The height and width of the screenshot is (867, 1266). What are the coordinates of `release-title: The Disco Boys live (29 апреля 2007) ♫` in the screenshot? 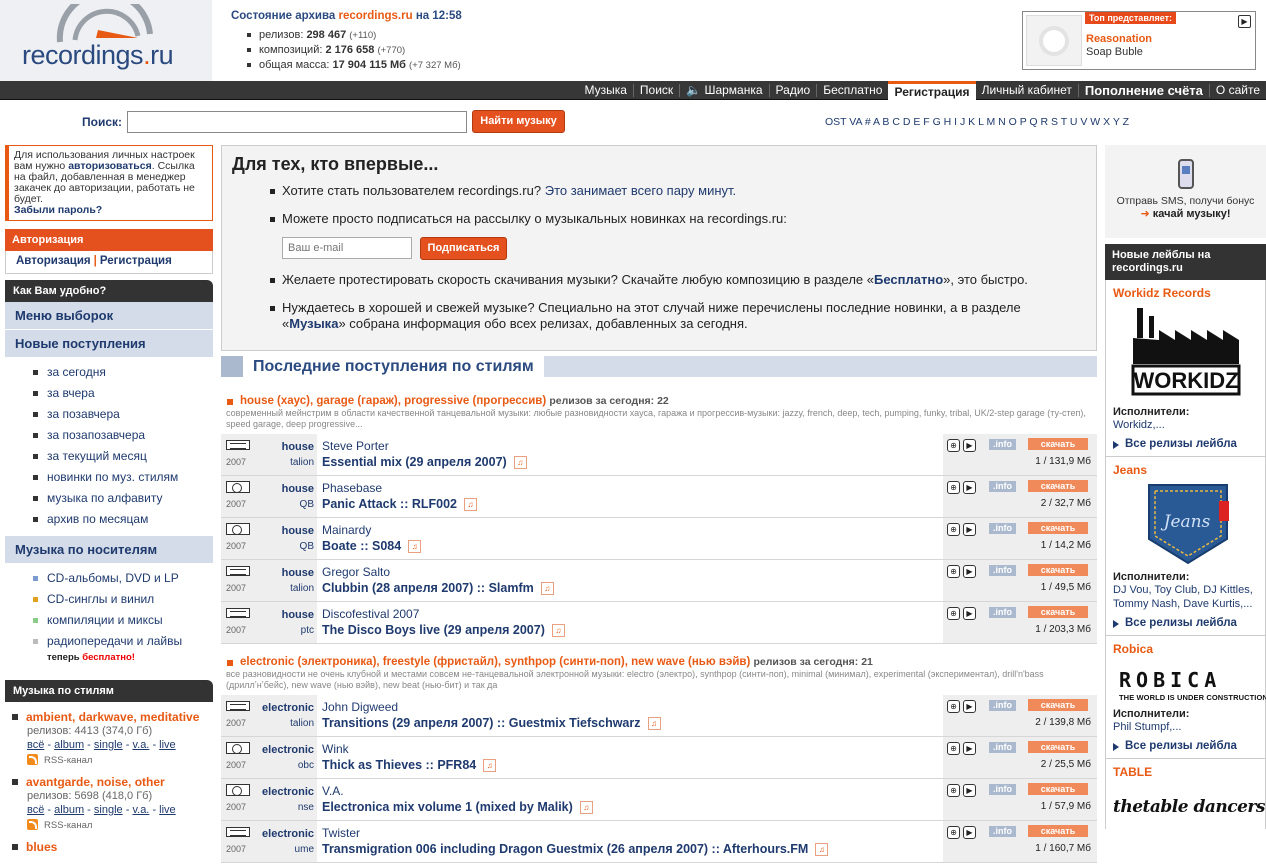 It's located at (443, 630).